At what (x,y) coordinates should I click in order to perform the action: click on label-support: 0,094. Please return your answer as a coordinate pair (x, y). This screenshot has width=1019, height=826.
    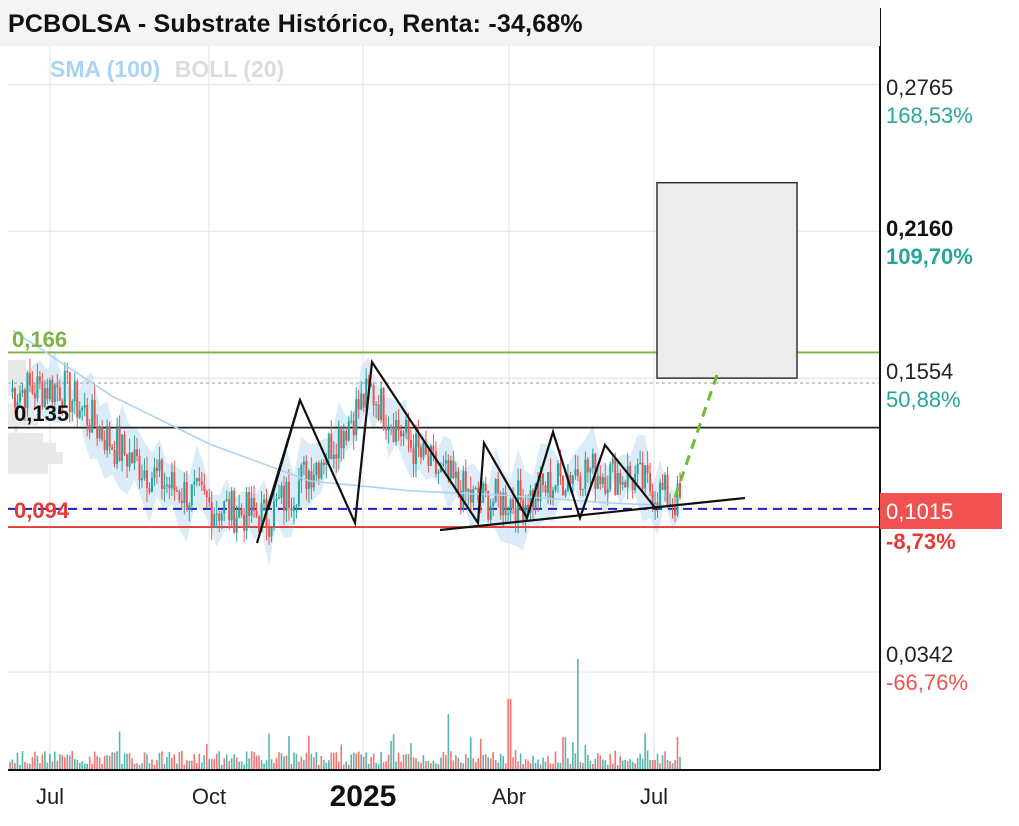
    Looking at the image, I should click on (42, 510).